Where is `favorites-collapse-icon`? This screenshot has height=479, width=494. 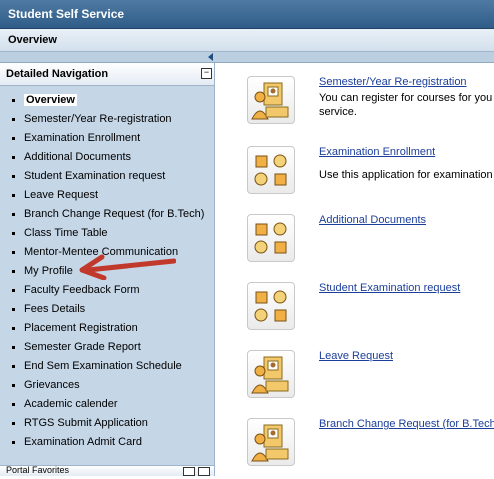 favorites-collapse-icon is located at coordinates (204, 471).